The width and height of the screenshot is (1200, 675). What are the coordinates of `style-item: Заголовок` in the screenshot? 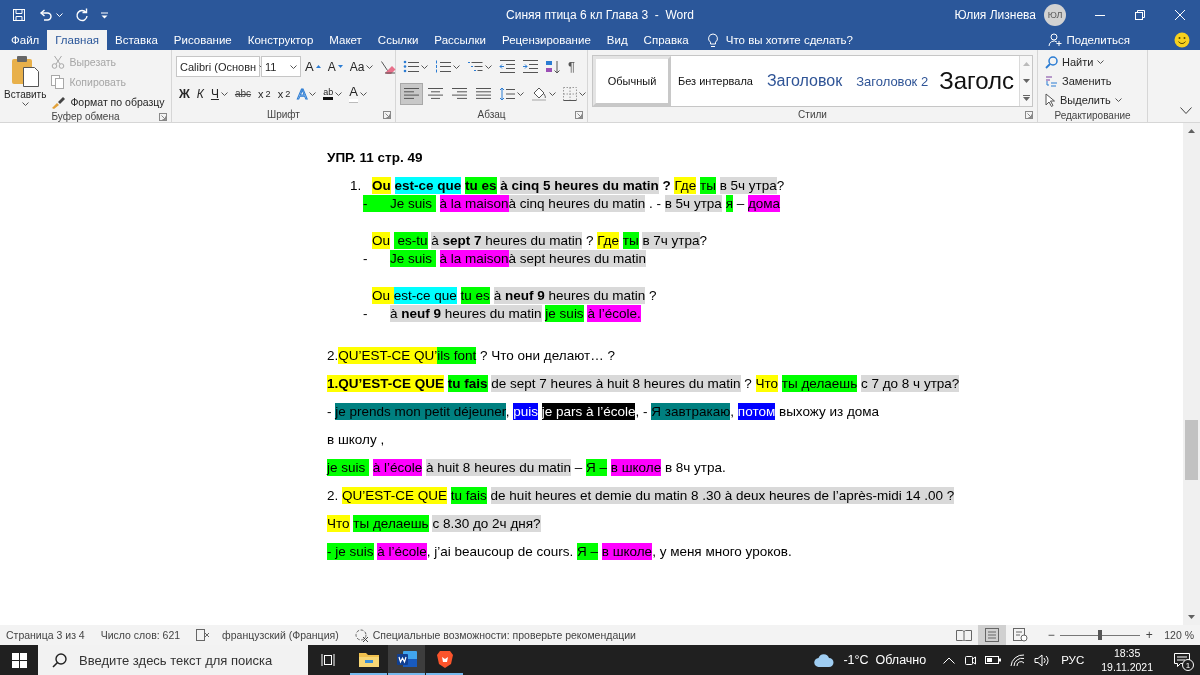 It's located at (804, 81).